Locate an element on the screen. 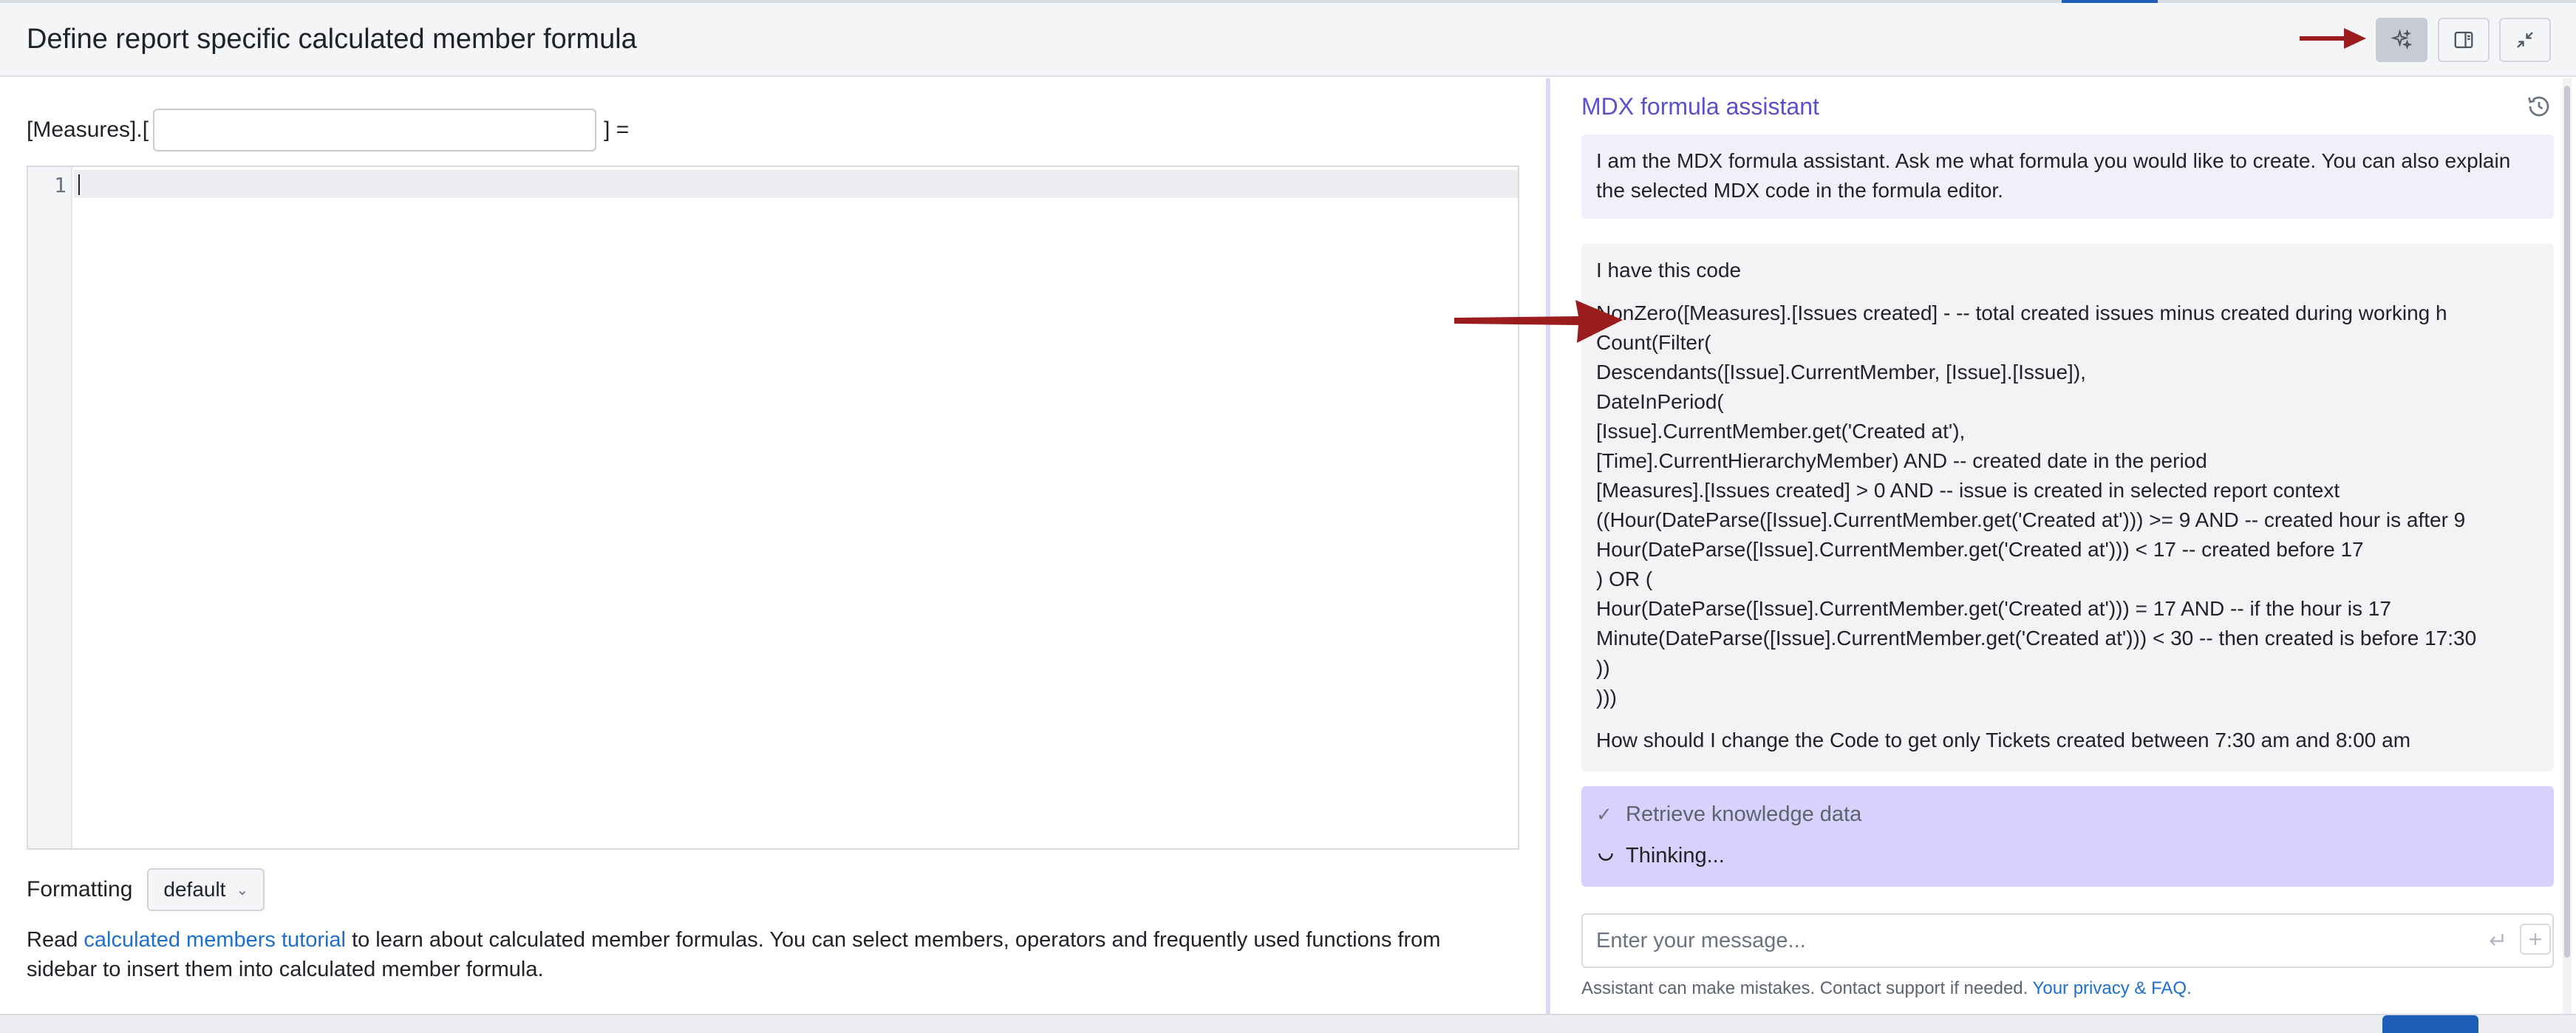 Image resolution: width=2576 pixels, height=1033 pixels. code-line: )) is located at coordinates (1603, 667).